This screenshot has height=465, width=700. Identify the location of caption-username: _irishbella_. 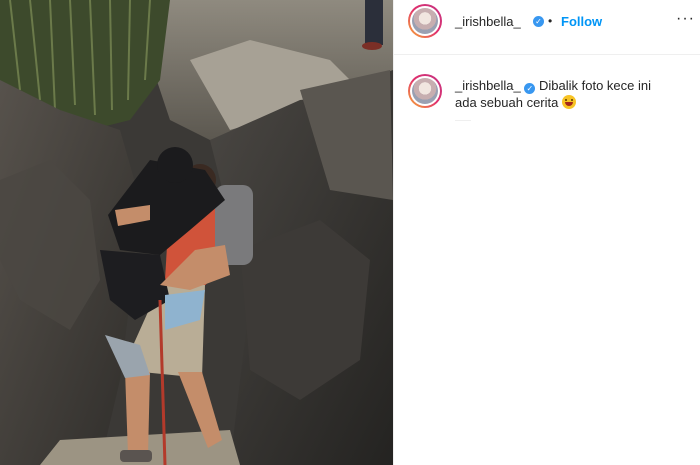
(488, 85).